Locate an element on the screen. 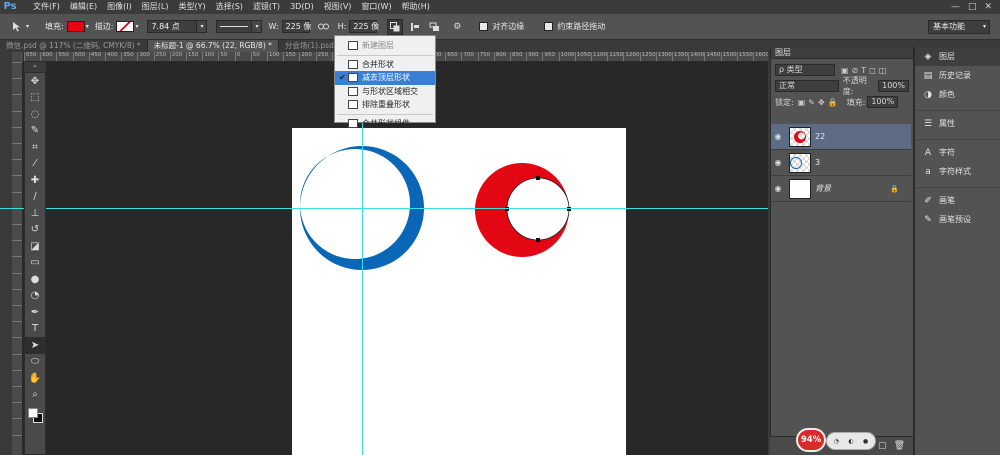 Image resolution: width=1000 pixels, height=455 pixels. path-op-menu-item: 与形状区域相交 is located at coordinates (385, 92).